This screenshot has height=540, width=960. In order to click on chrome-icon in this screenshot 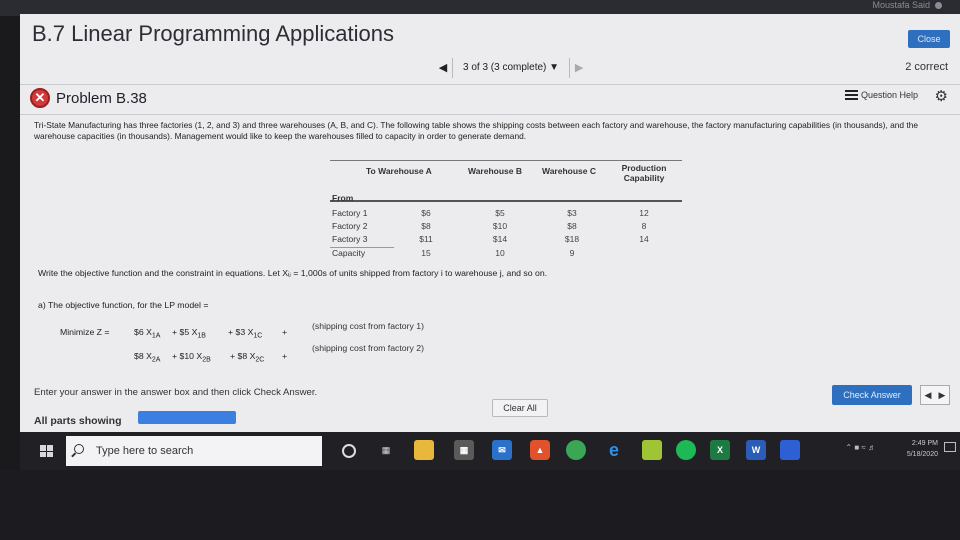, I will do `click(576, 450)`.